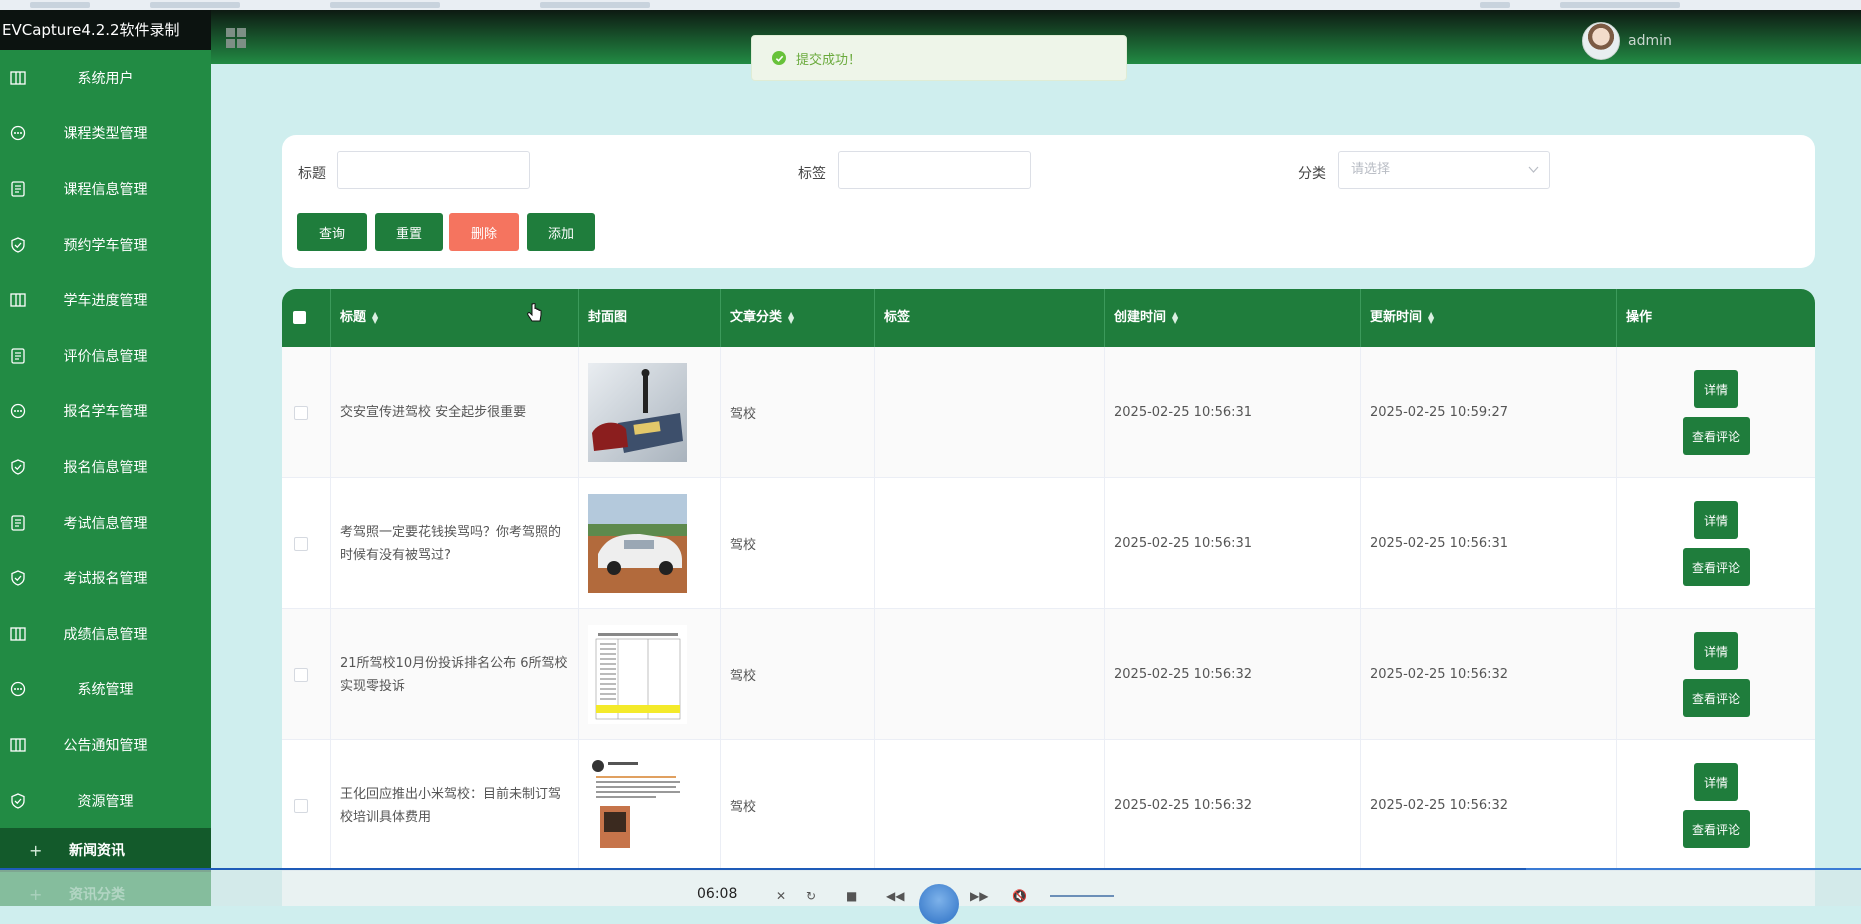  Describe the element at coordinates (608, 317) in the screenshot. I see `header-cover-label: 封面图` at that location.